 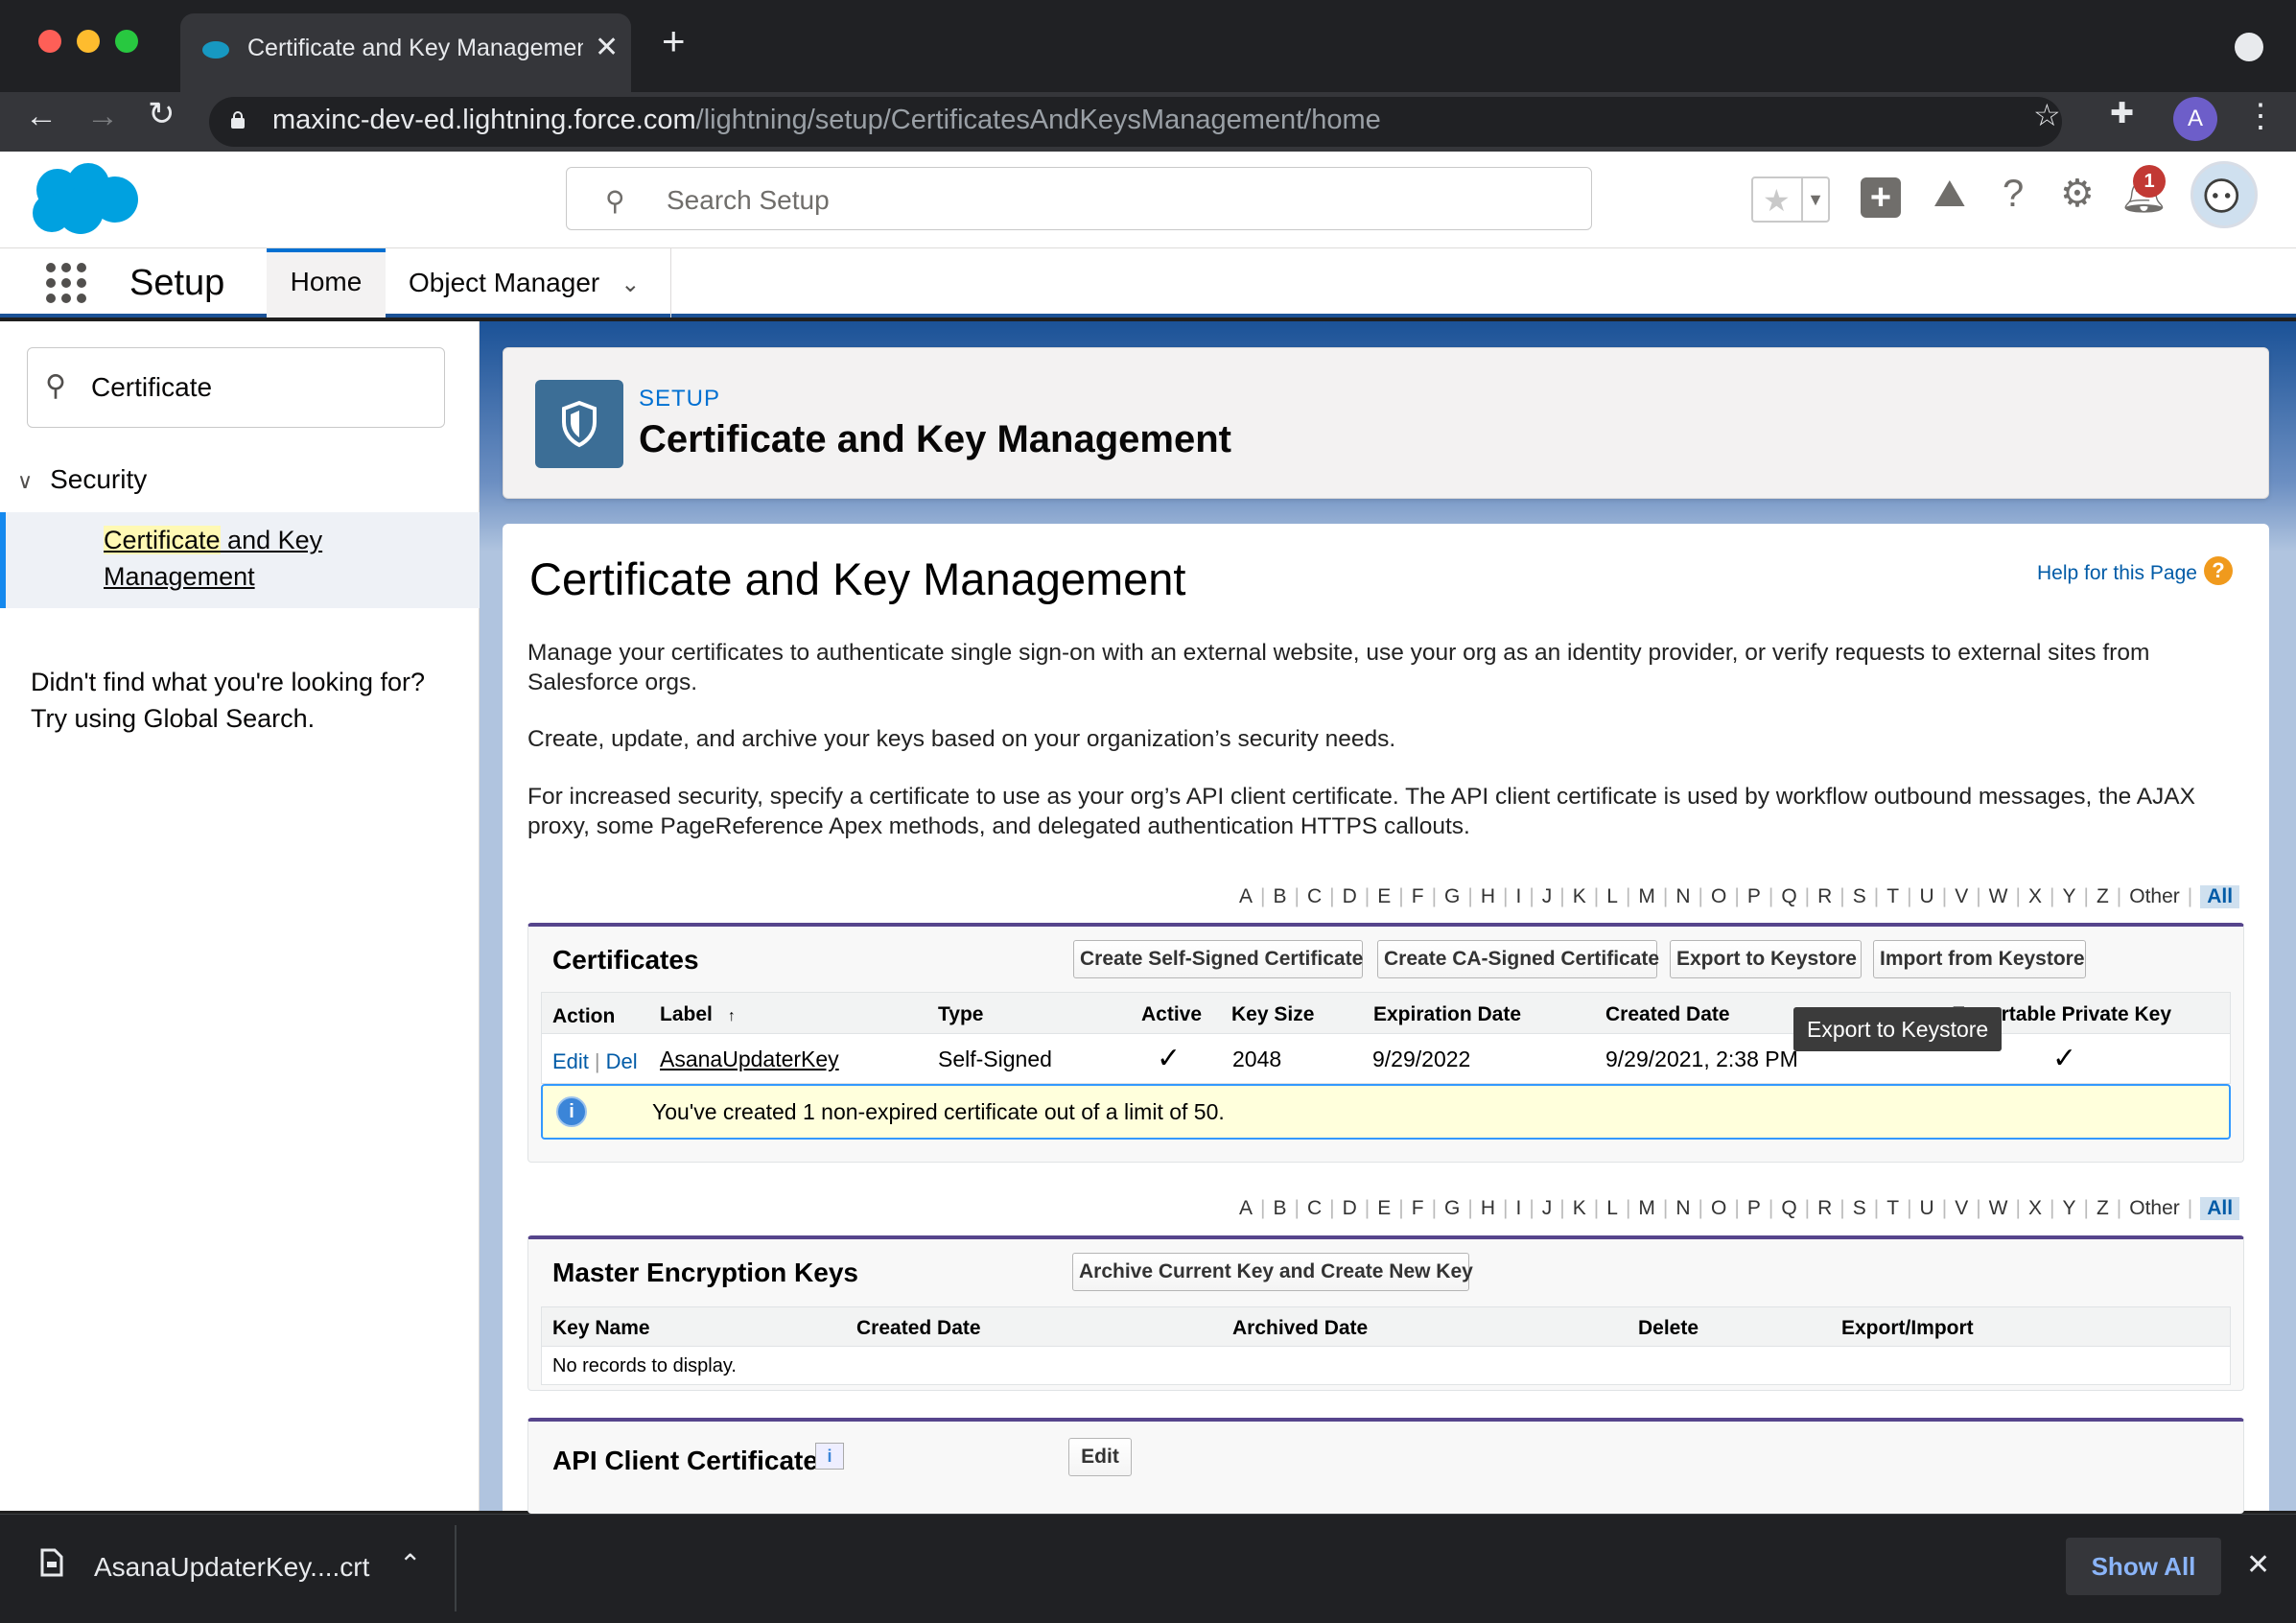 What do you see at coordinates (162, 114) in the screenshot?
I see `reload-icon: ↻` at bounding box center [162, 114].